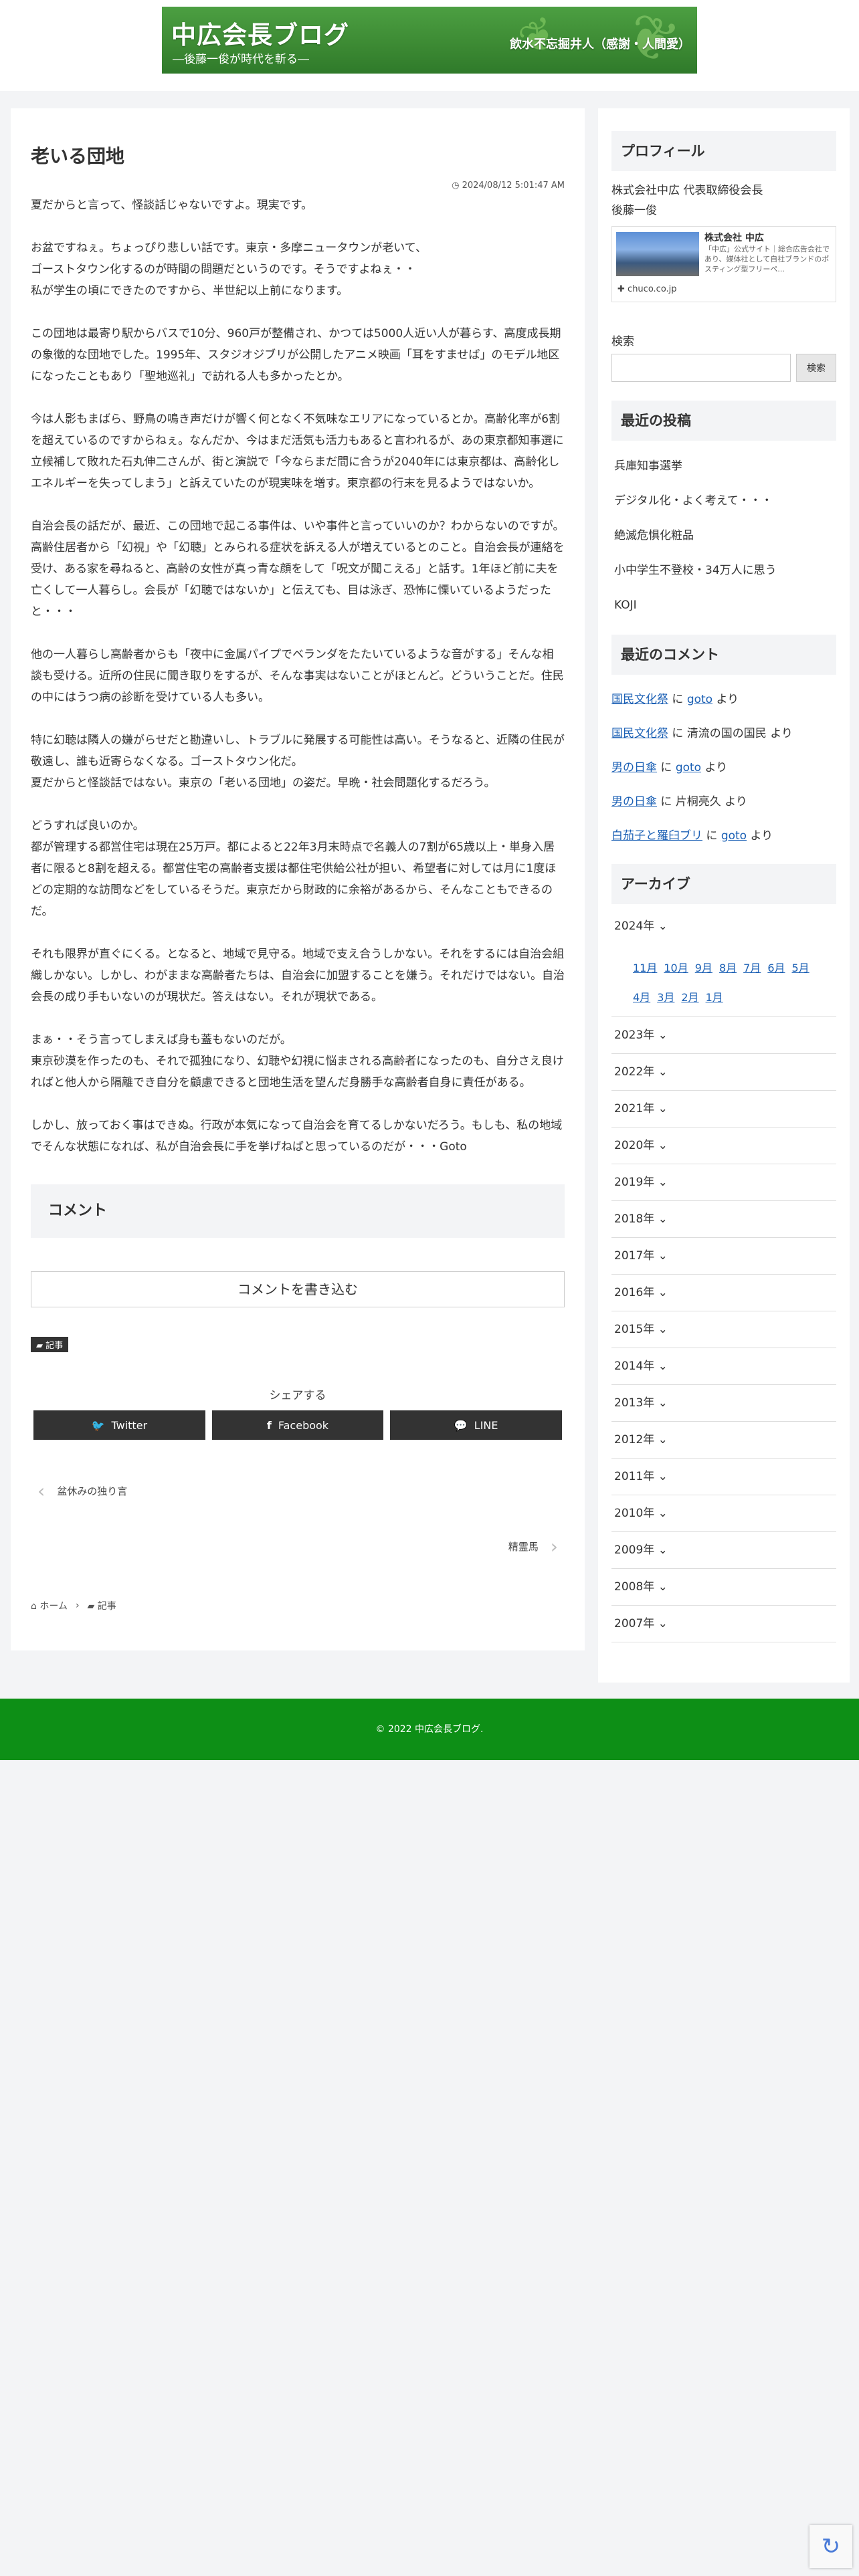 This screenshot has width=859, height=2576. What do you see at coordinates (723, 700) in the screenshot?
I see `recent-comment-item: 国民文化祭 に goto より` at bounding box center [723, 700].